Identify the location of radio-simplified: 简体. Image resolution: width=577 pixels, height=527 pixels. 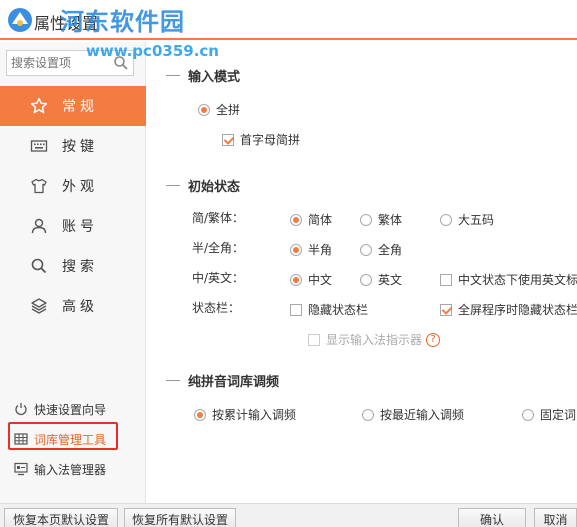
(311, 219).